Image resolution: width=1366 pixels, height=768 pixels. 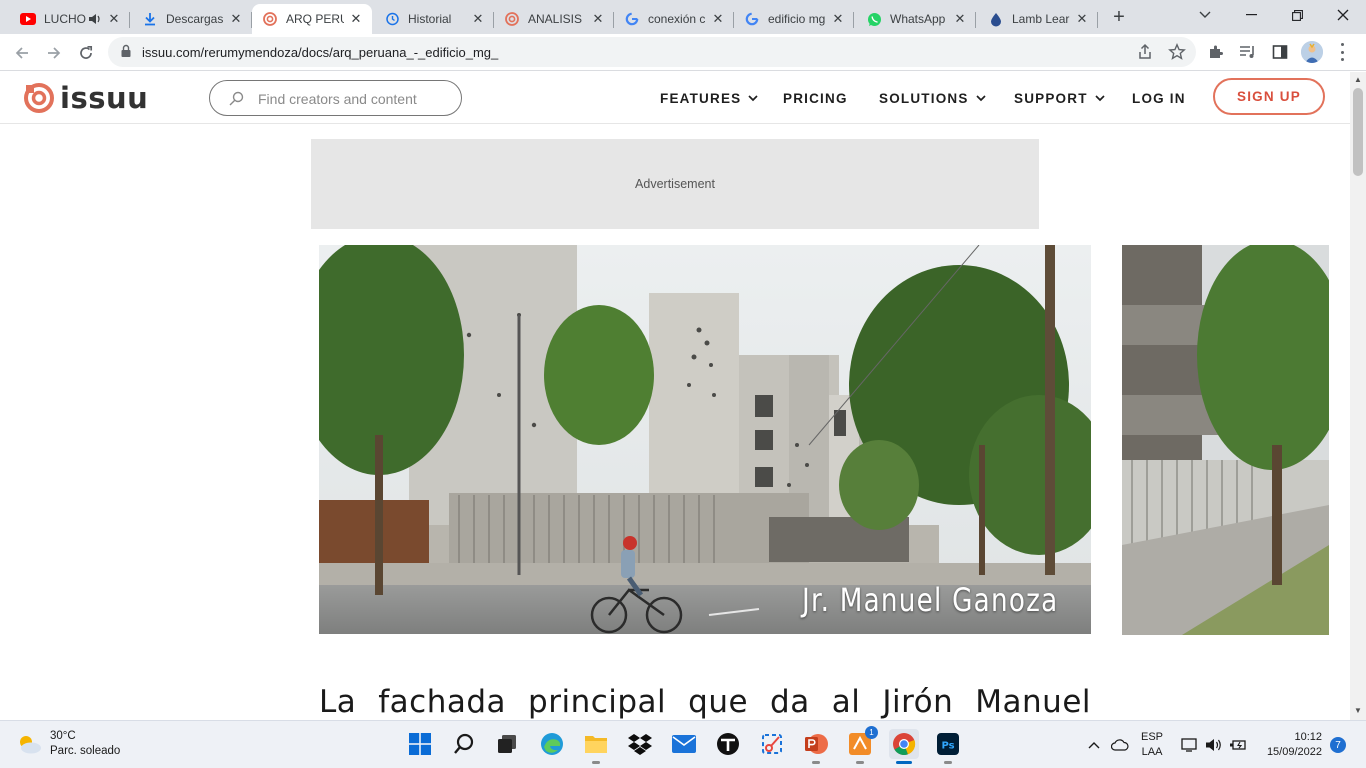 I want to click on nav-support: SUPPORT, so click(x=1059, y=98).